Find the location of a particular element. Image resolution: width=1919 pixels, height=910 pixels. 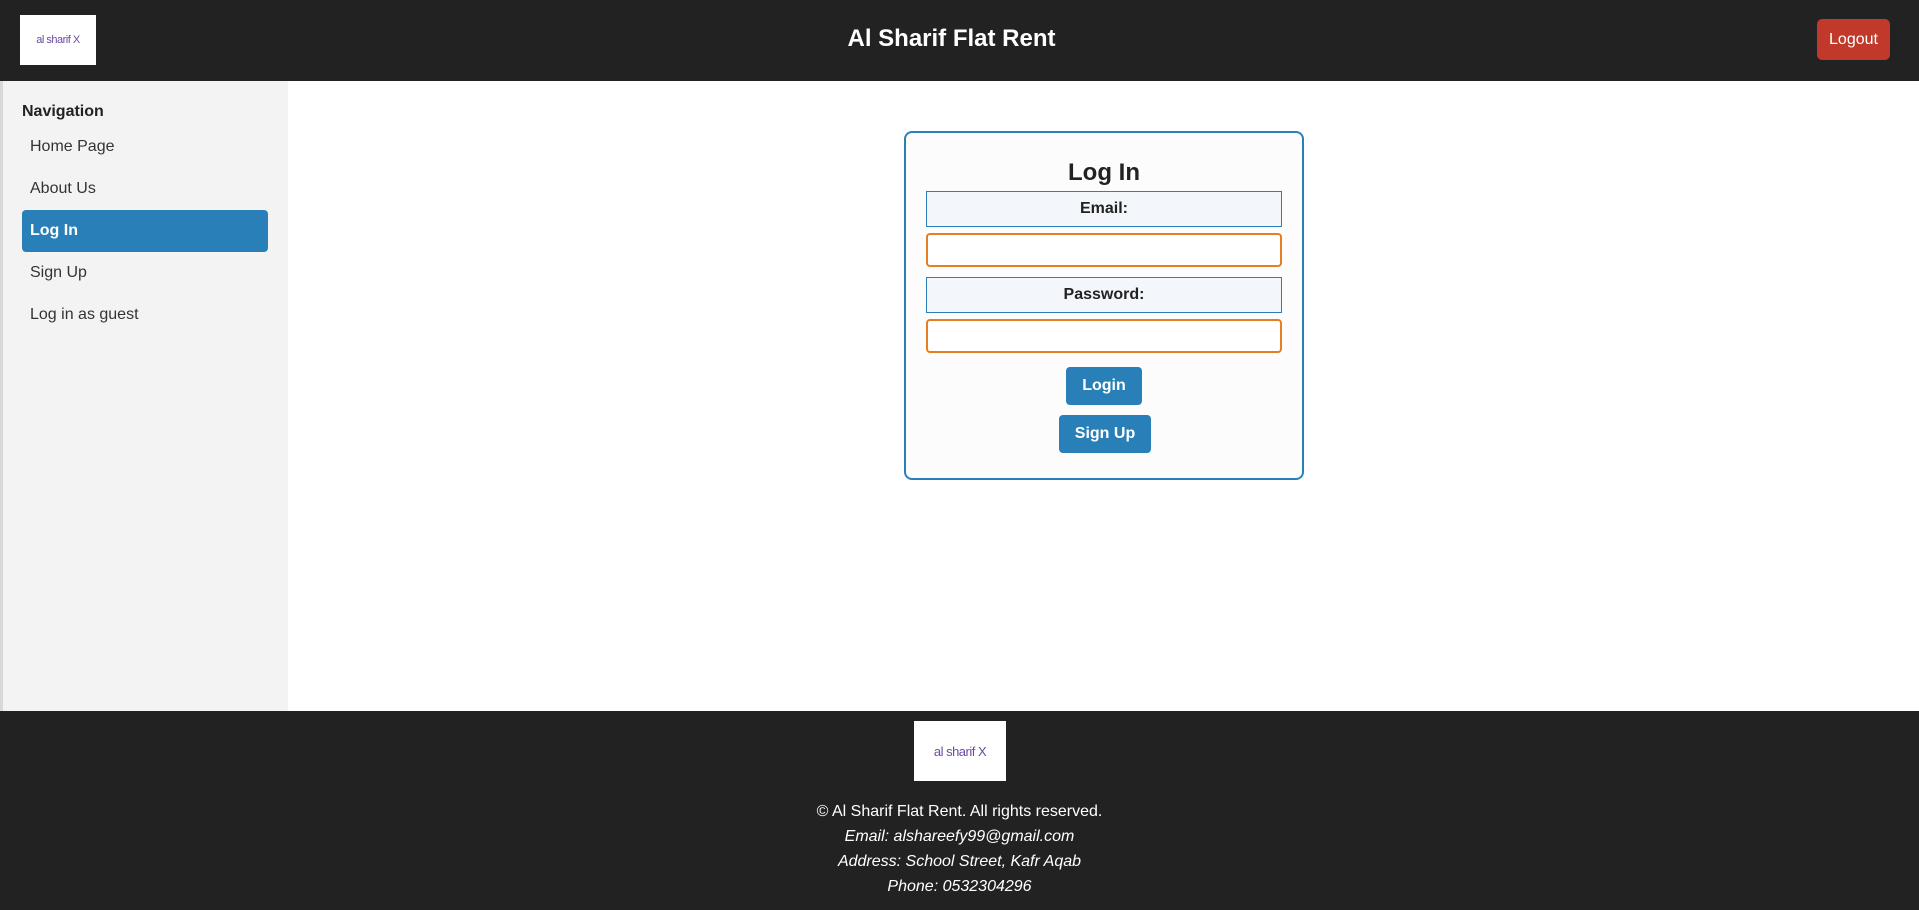

login-button: Login is located at coordinates (1104, 386).